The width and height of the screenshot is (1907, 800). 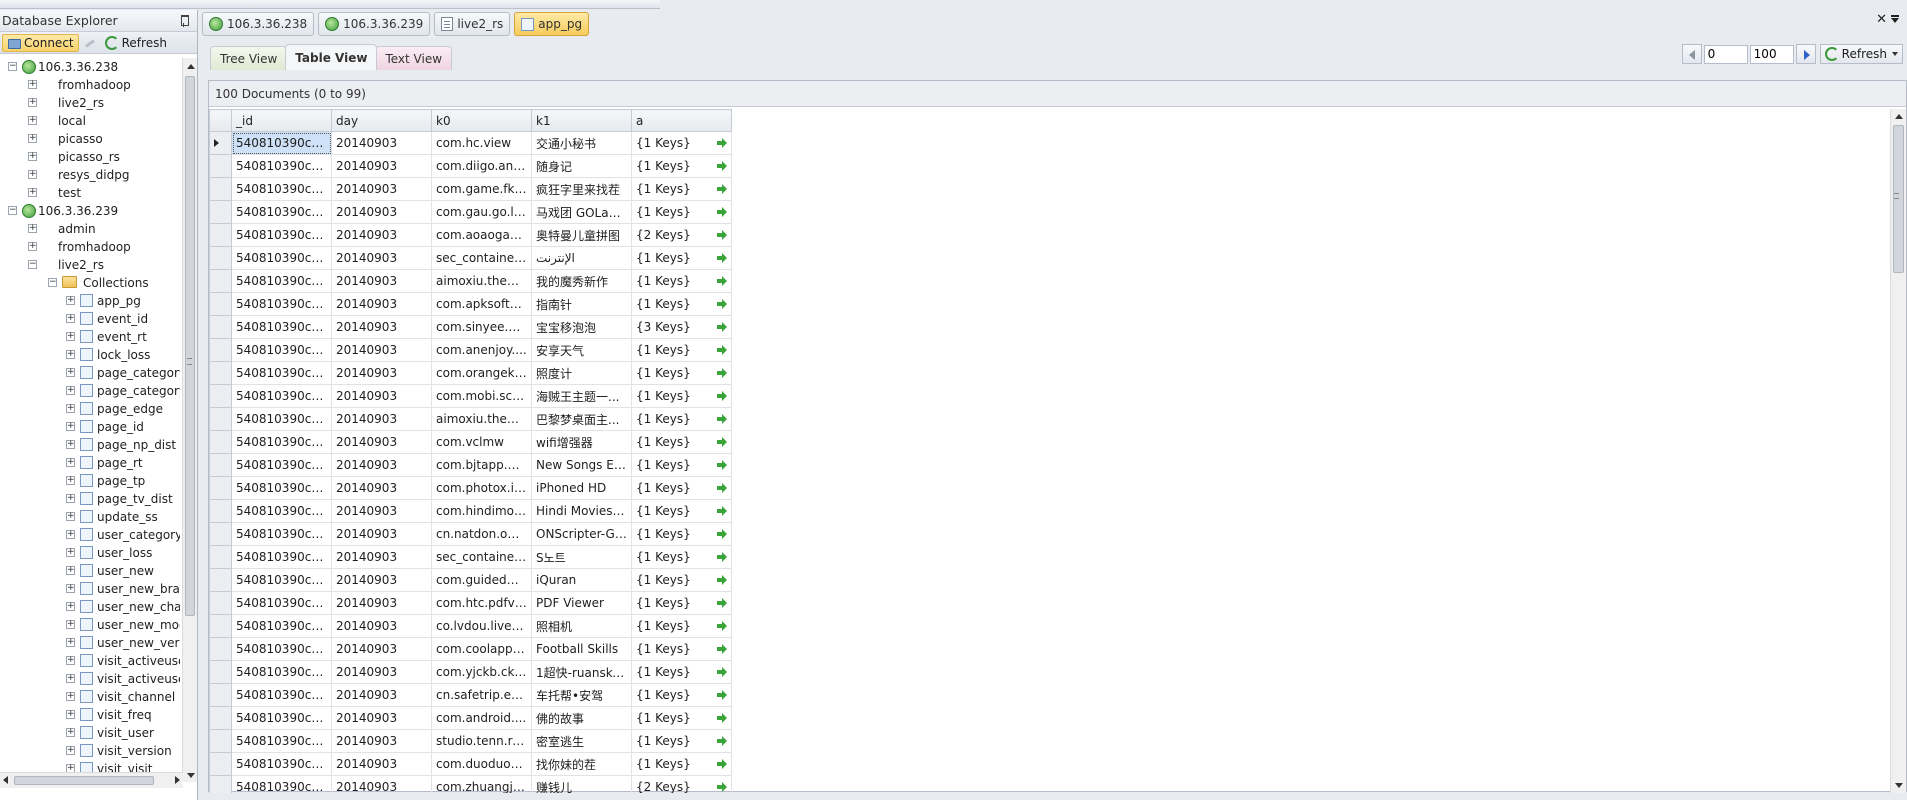 What do you see at coordinates (581, 695) in the screenshot?
I see `table-cell: 车托帮•安驾` at bounding box center [581, 695].